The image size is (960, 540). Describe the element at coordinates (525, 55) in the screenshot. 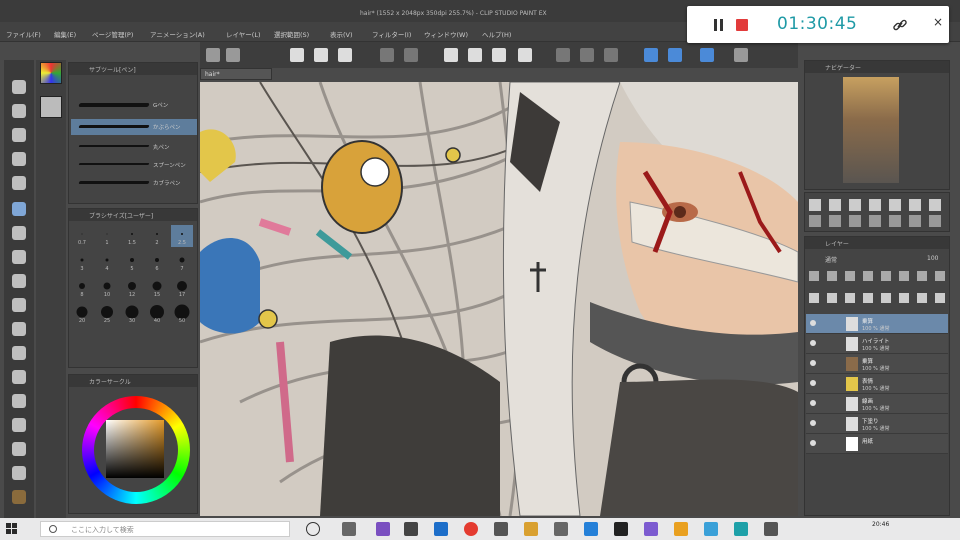

I see `transform-icon` at that location.